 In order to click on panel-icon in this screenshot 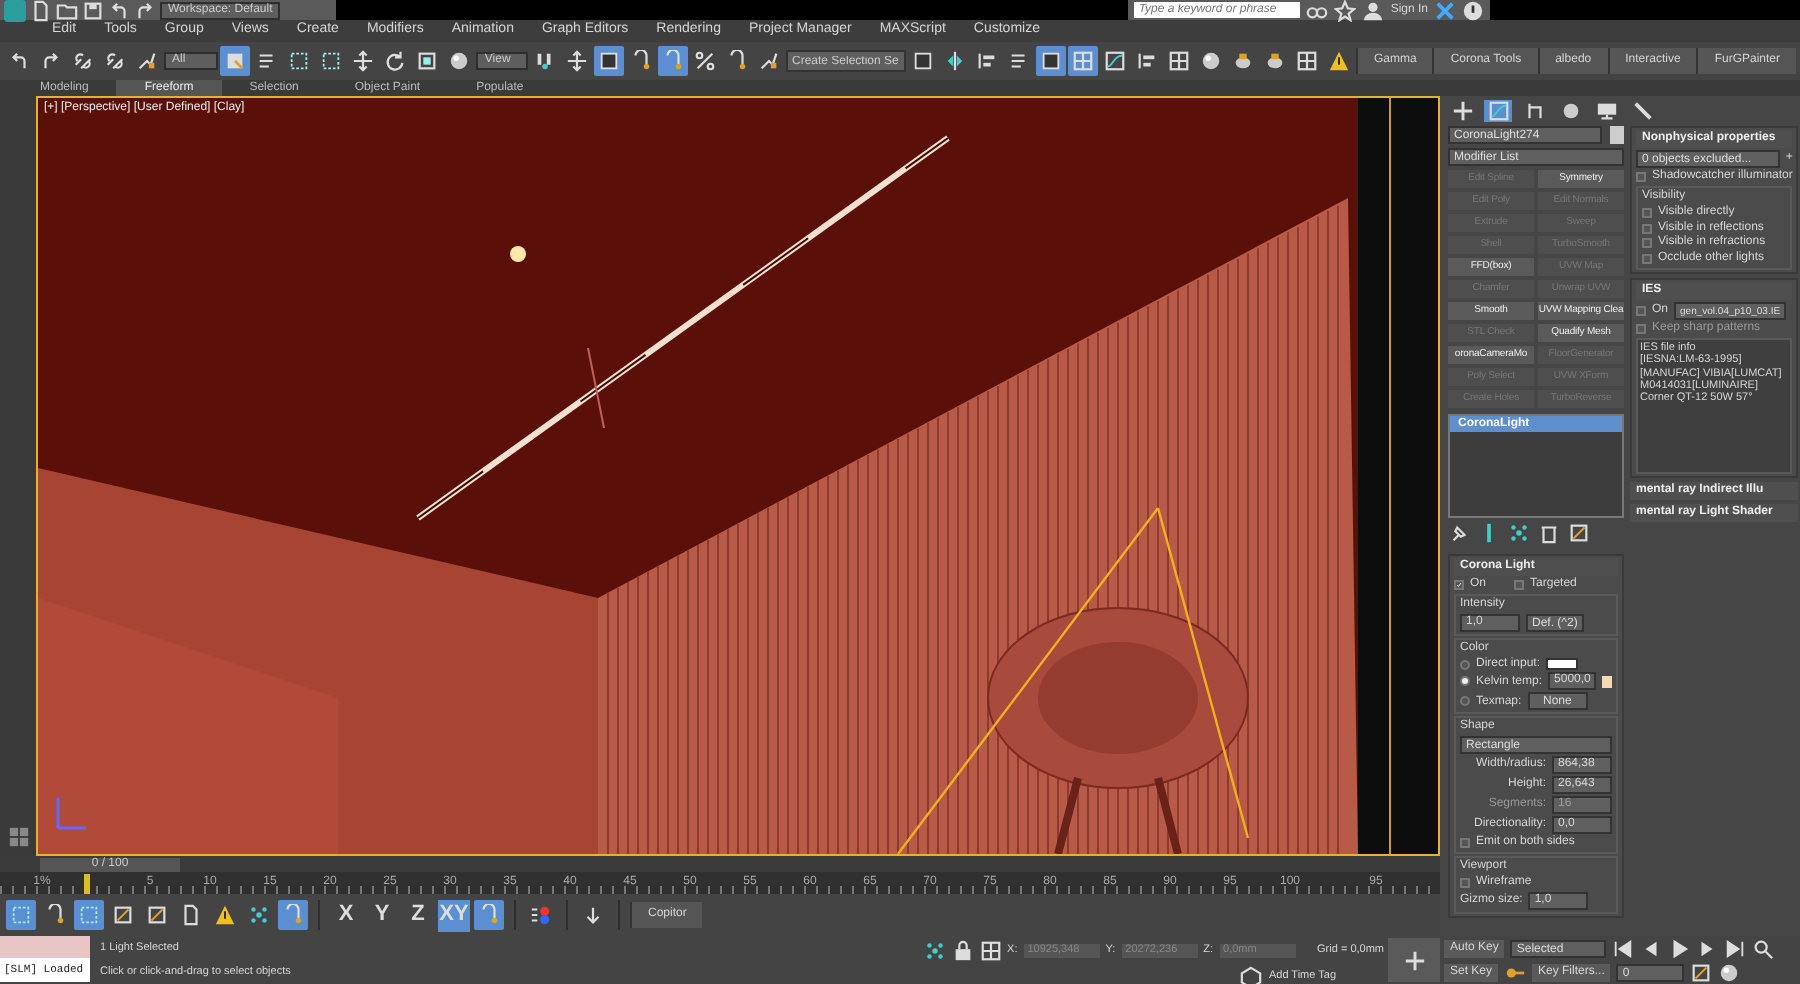, I will do `click(1051, 61)`.